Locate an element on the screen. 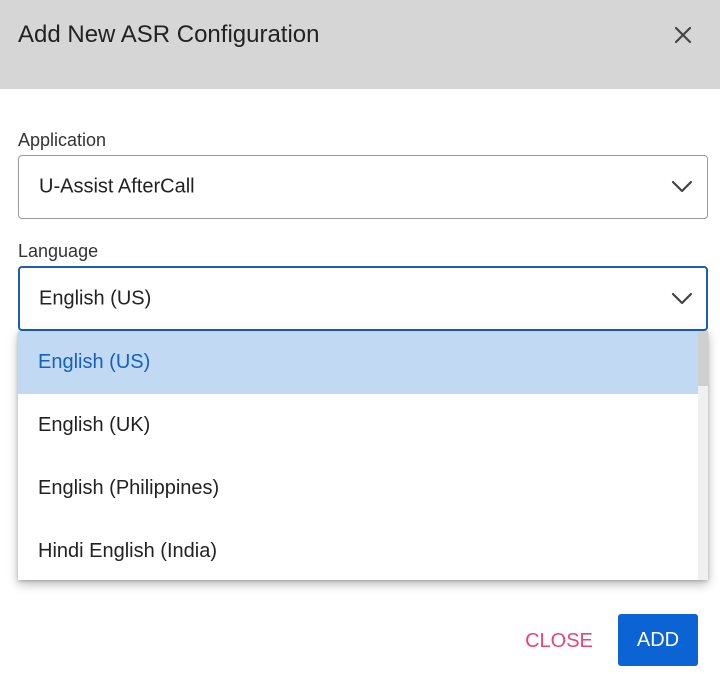 This screenshot has height=674, width=720. language-select: English (US) is located at coordinates (363, 298).